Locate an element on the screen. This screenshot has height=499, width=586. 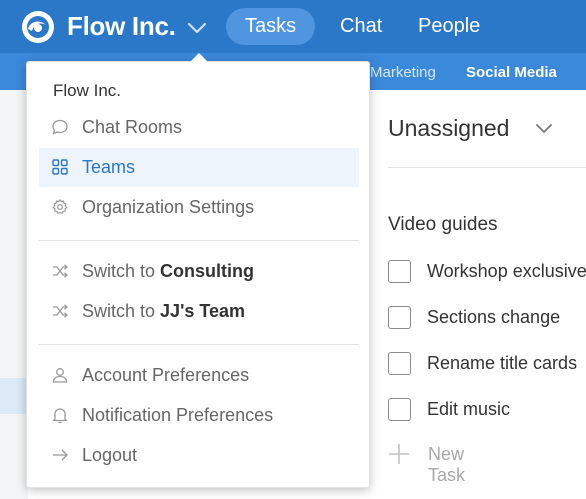
top-bar: Flow Inc. Tasks Chat People is located at coordinates (293, 26).